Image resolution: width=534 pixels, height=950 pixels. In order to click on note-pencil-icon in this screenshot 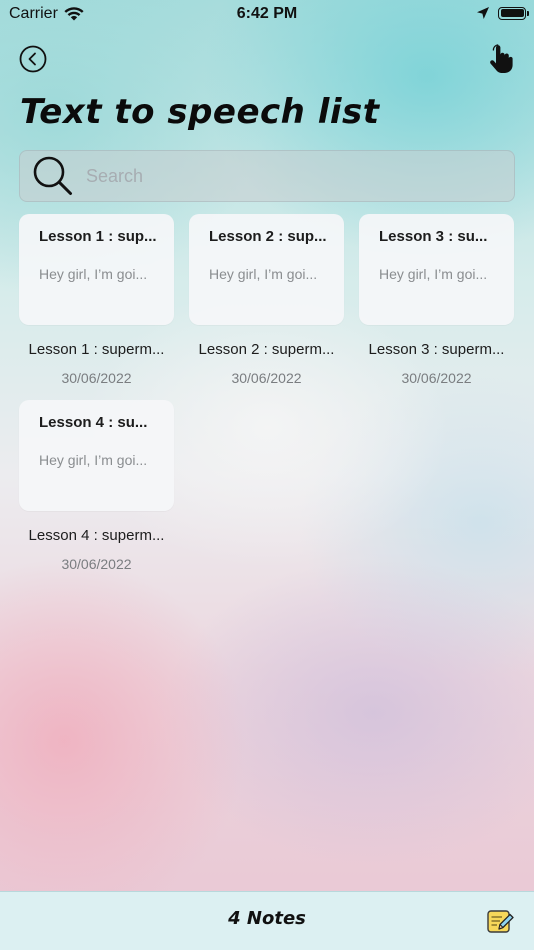, I will do `click(500, 921)`.